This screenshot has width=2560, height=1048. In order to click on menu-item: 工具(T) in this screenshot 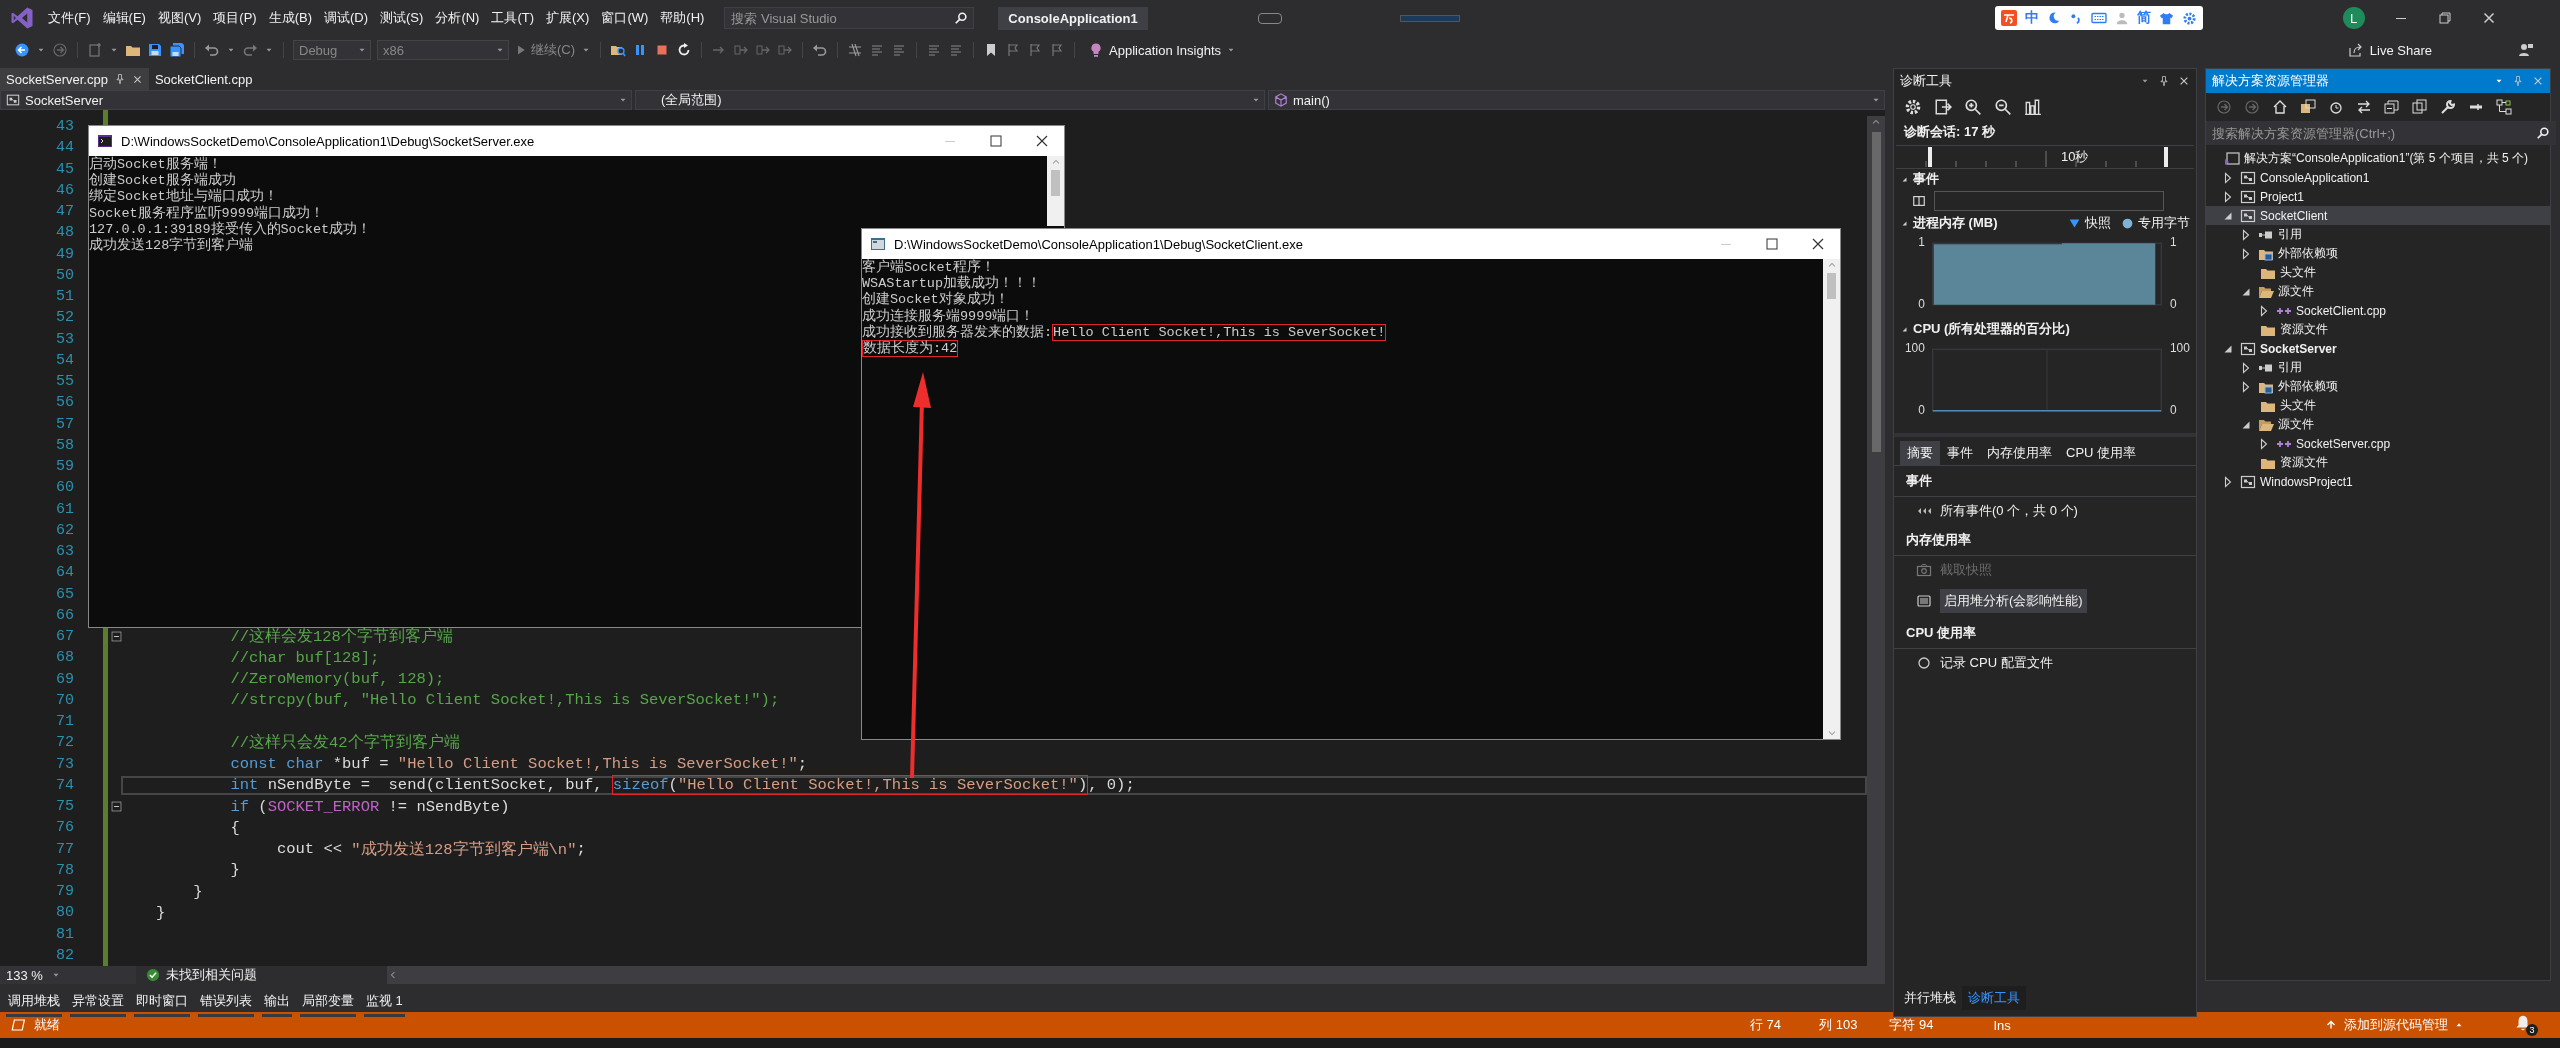, I will do `click(513, 18)`.